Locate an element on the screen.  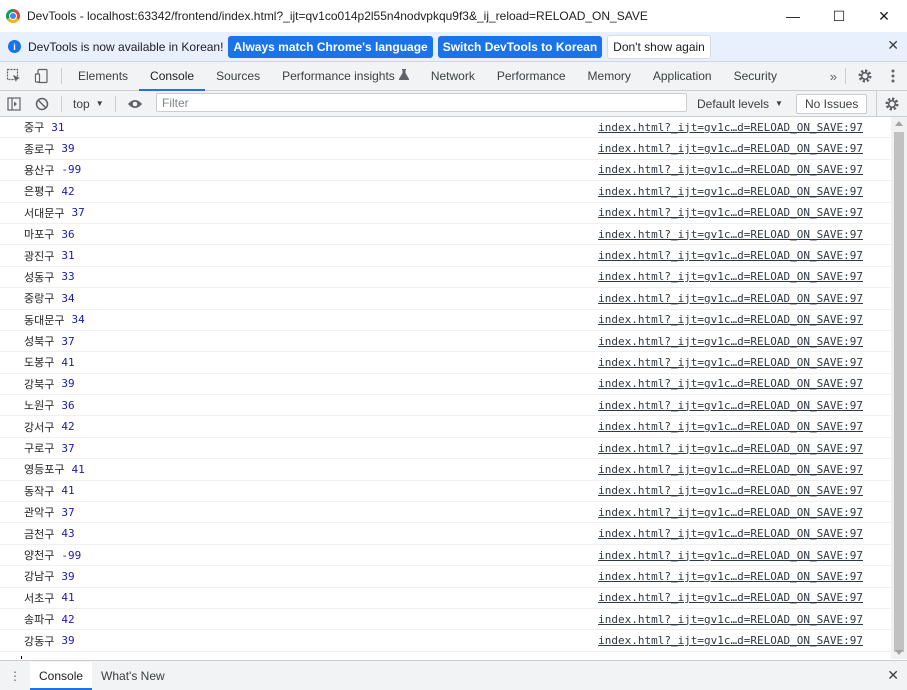
scroll-down-arrow-icon is located at coordinates (899, 652).